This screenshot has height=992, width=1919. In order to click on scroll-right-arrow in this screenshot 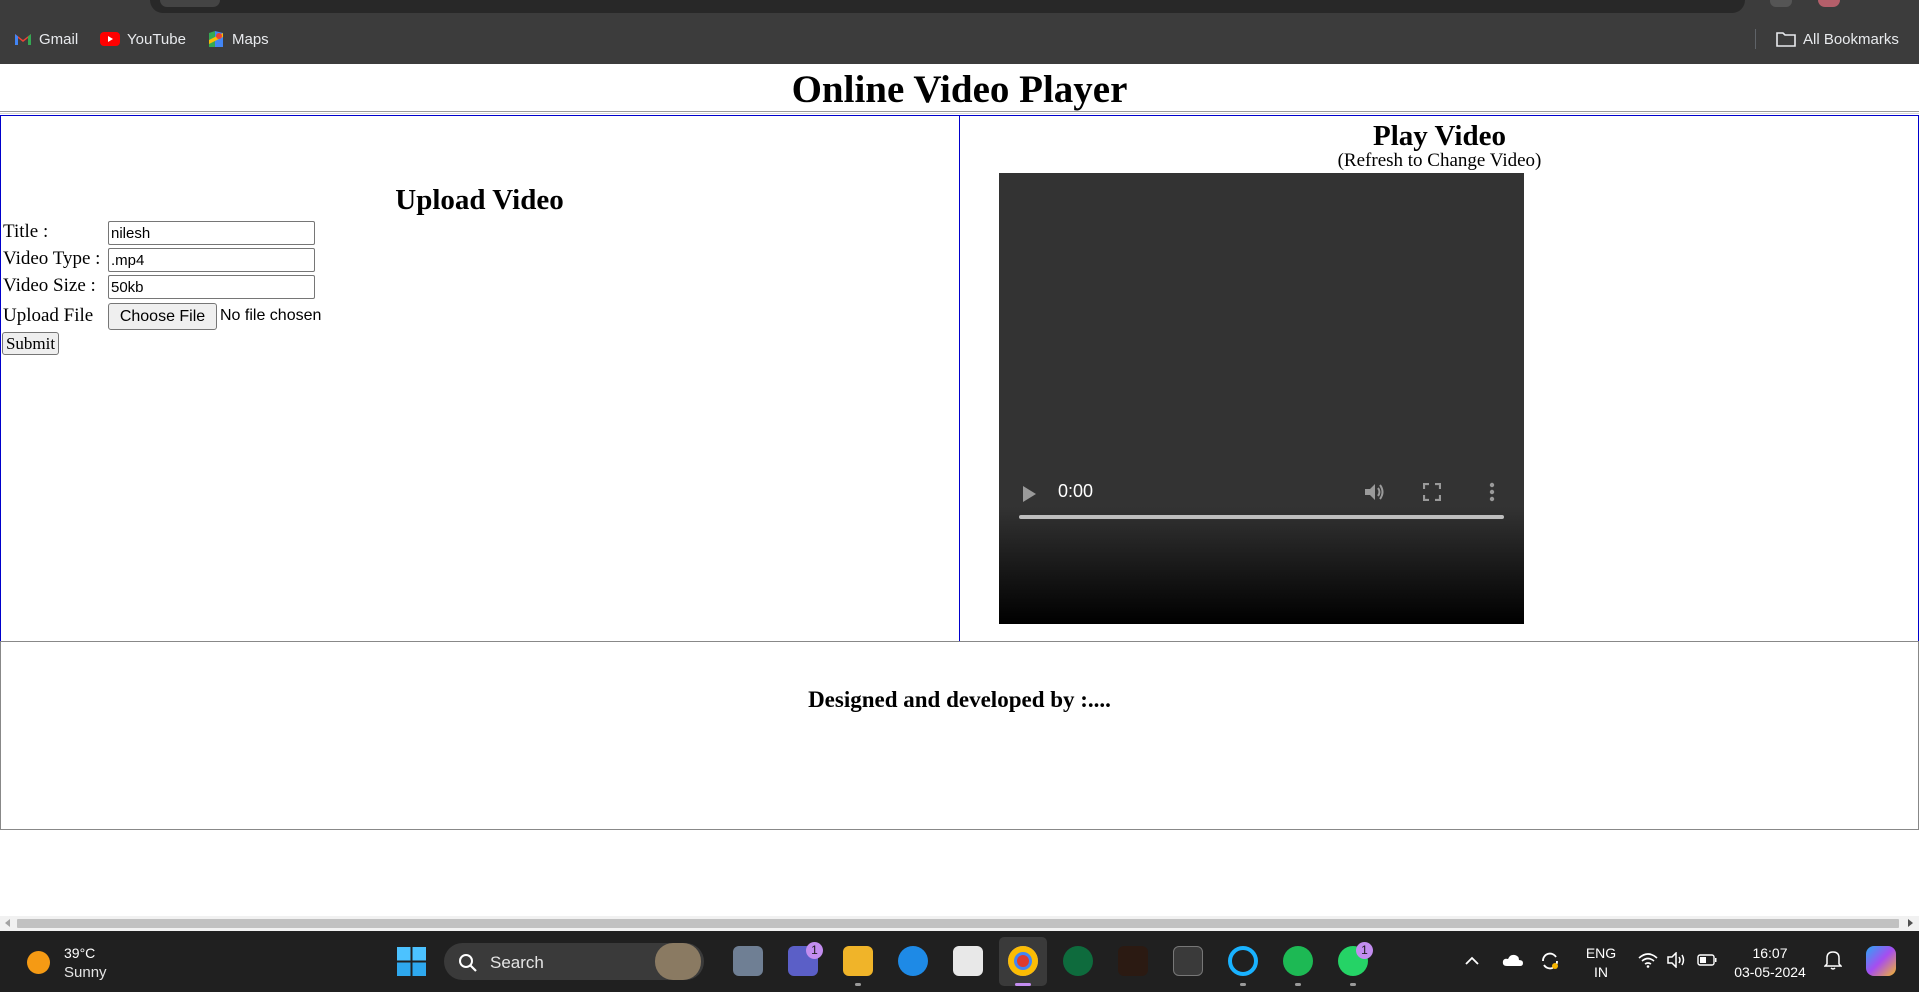, I will do `click(1910, 923)`.